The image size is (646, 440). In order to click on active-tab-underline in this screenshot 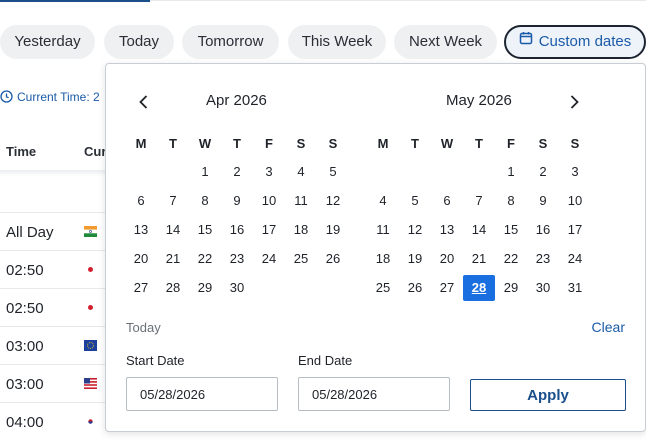, I will do `click(75, 1)`.